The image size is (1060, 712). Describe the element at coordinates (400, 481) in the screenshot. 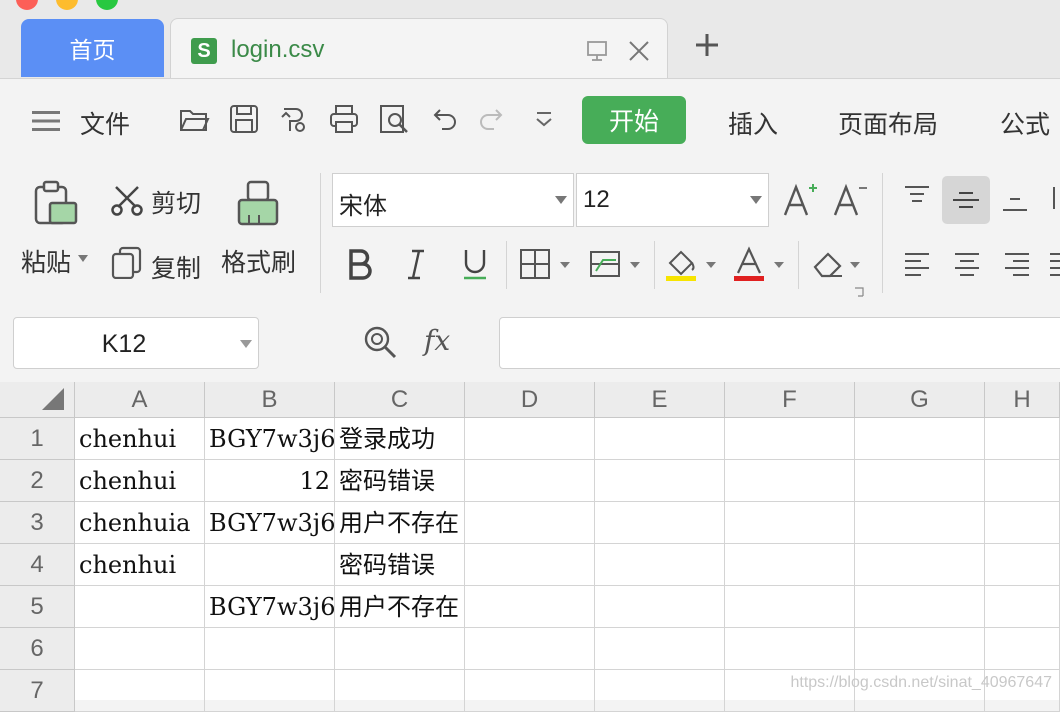

I see `cell-c2: 密码错误` at that location.